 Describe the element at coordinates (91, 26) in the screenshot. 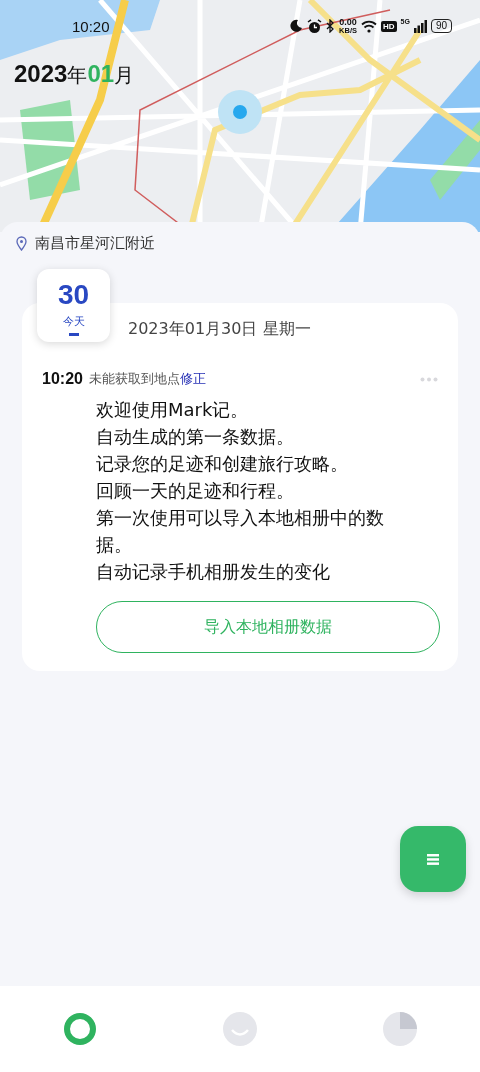

I see `status-time: 10:20` at that location.